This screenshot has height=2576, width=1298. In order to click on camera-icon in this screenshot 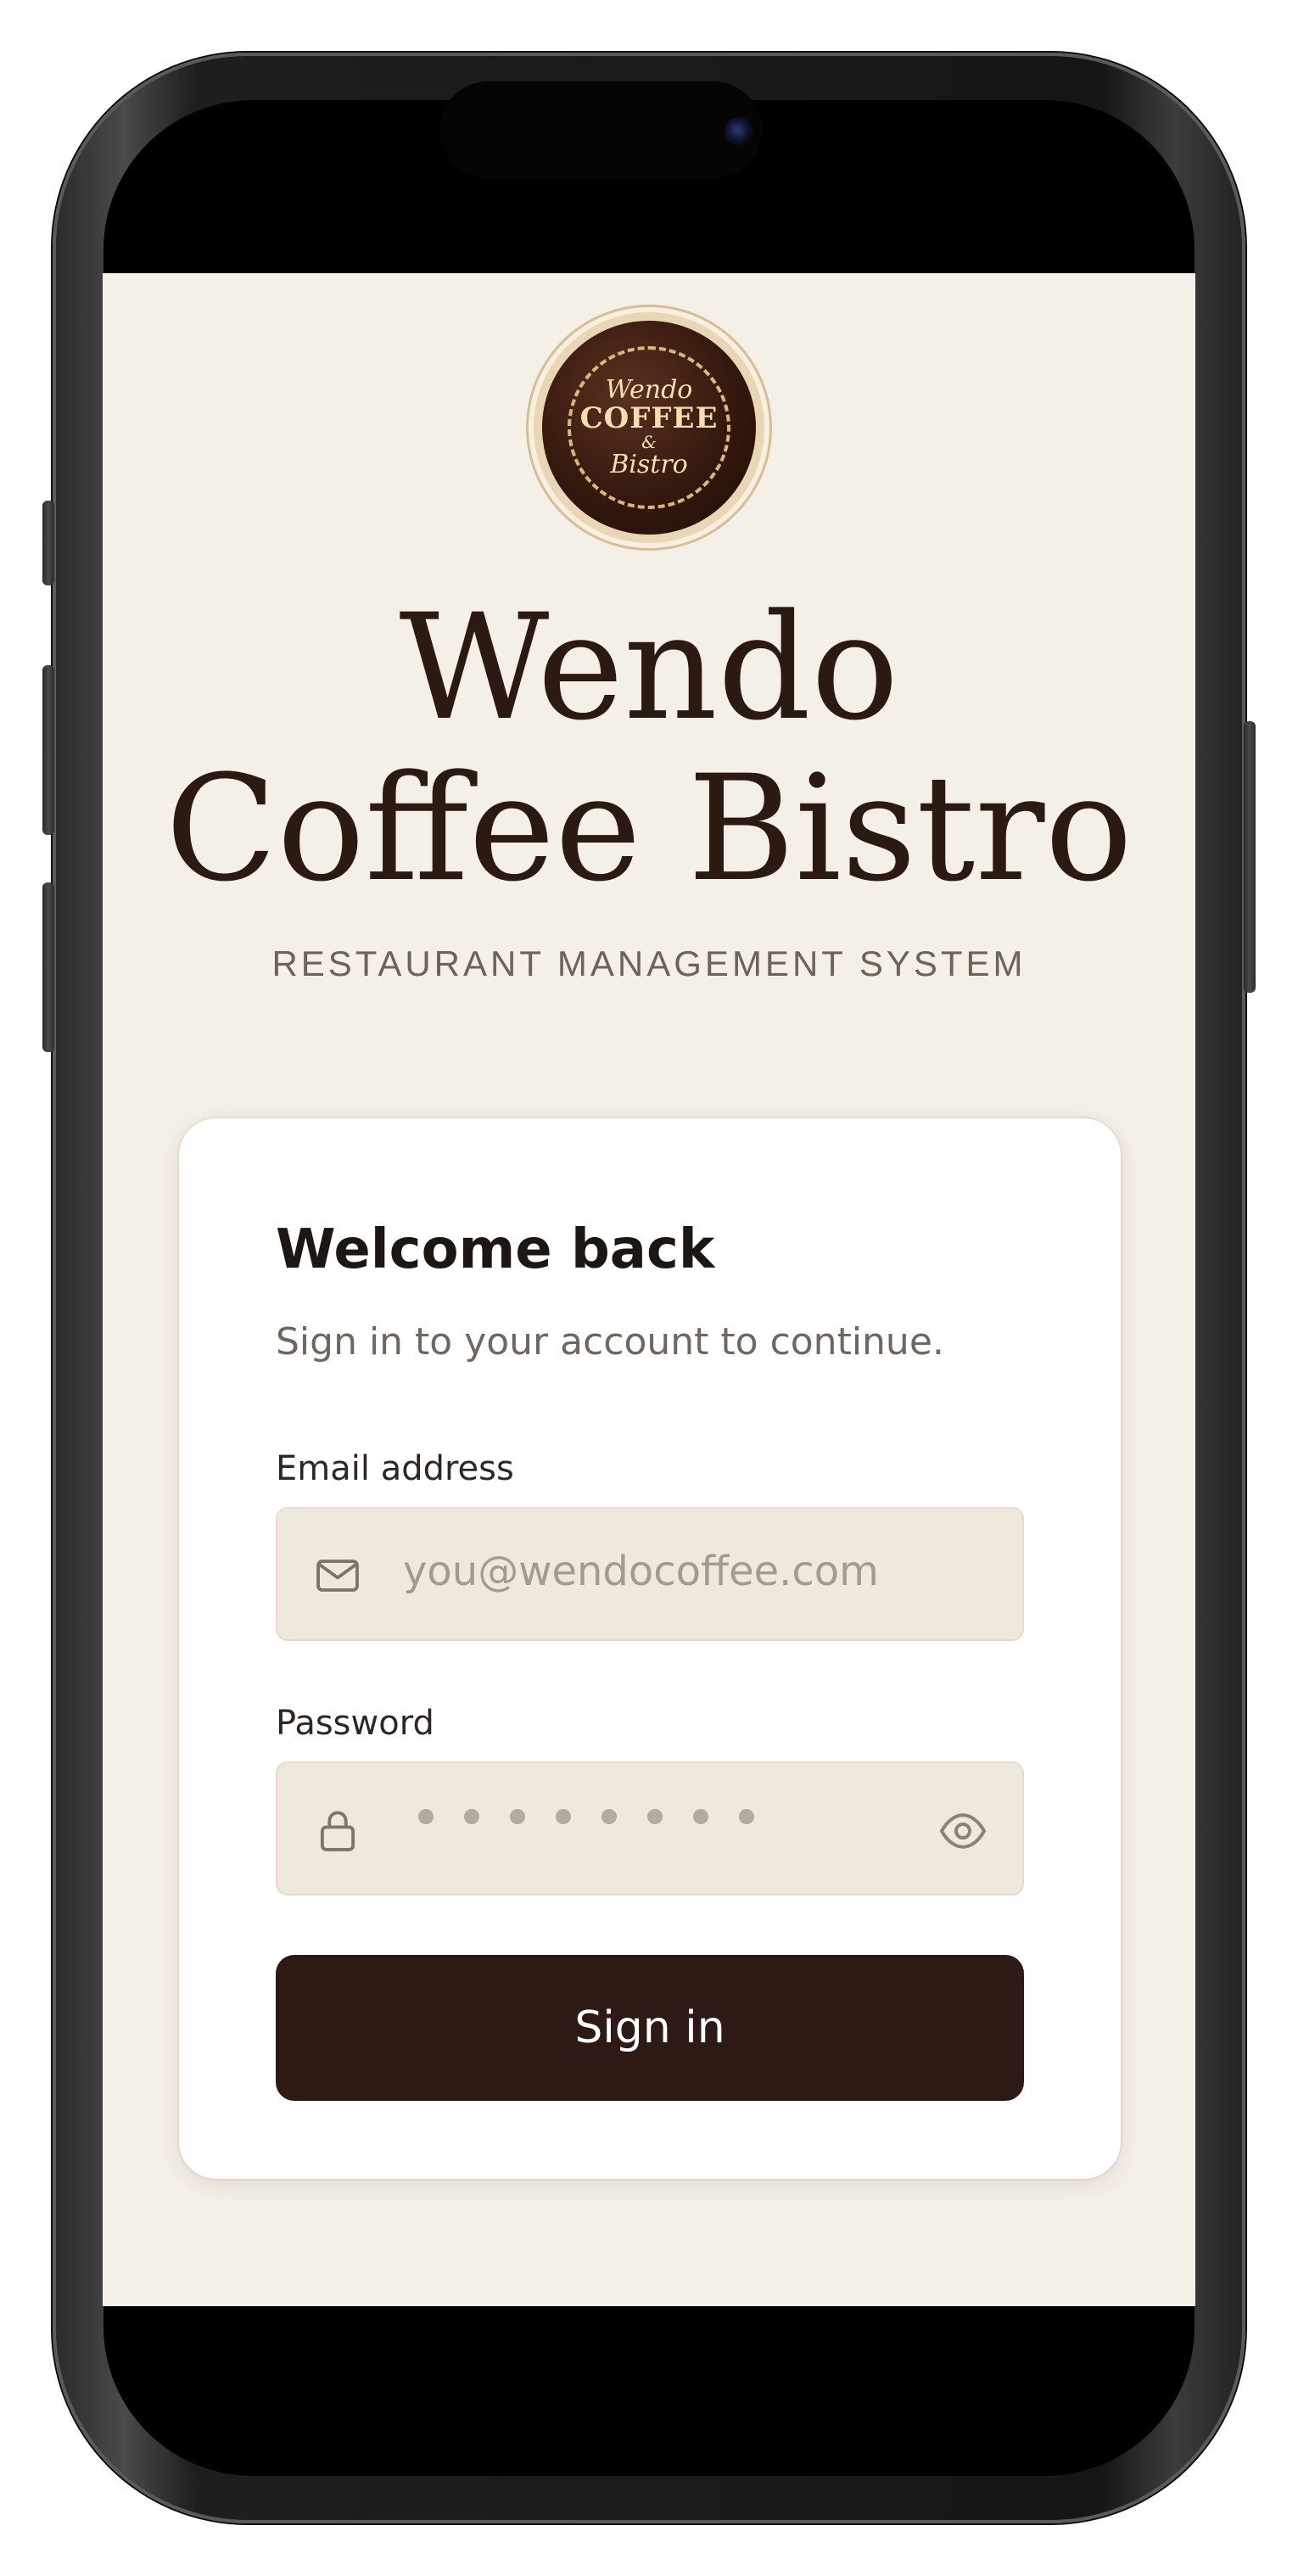, I will do `click(739, 131)`.